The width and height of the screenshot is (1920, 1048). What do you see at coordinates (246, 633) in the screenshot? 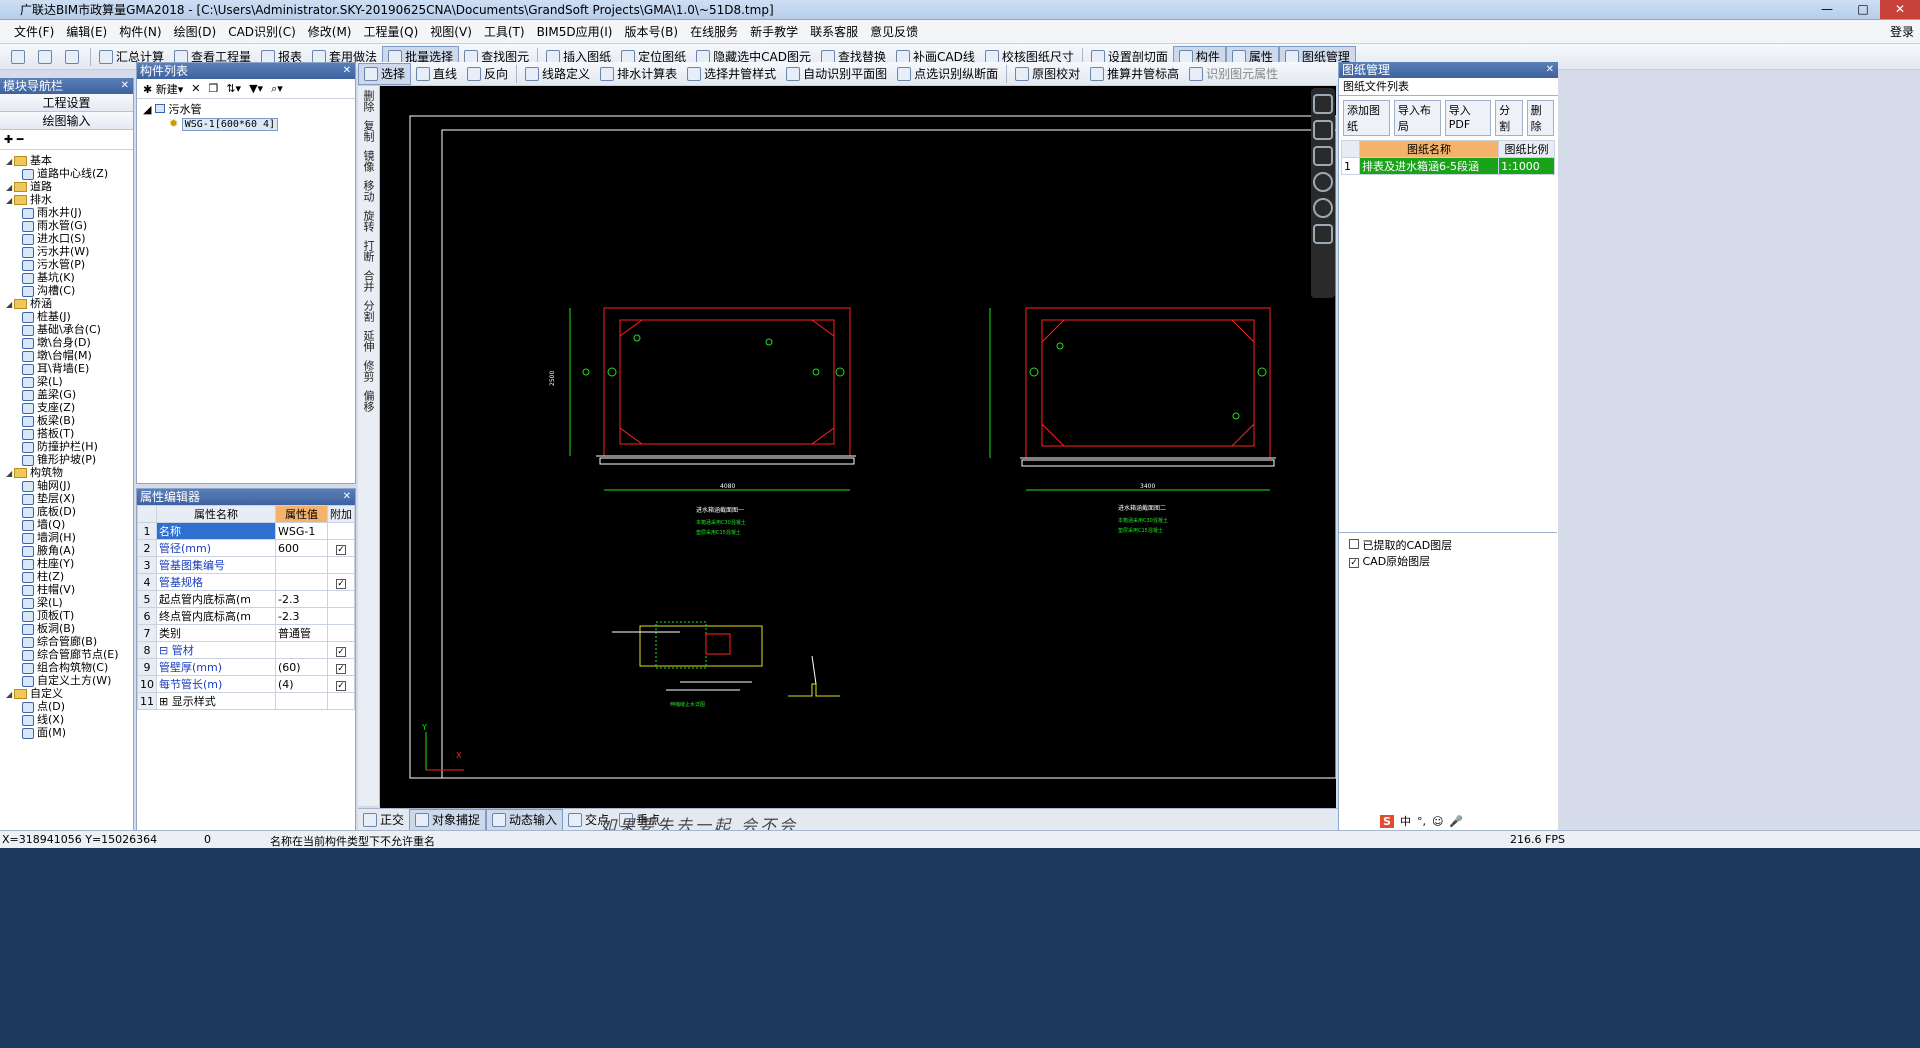
I see `property-row: 7 类别 普通管` at bounding box center [246, 633].